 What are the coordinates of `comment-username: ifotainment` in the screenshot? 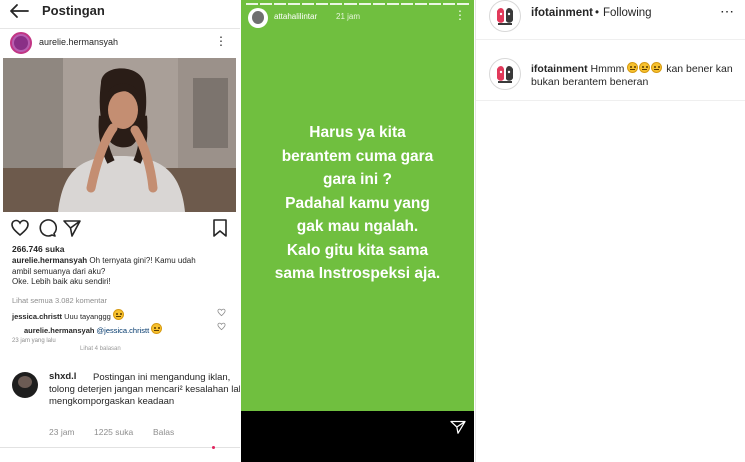 It's located at (559, 69).